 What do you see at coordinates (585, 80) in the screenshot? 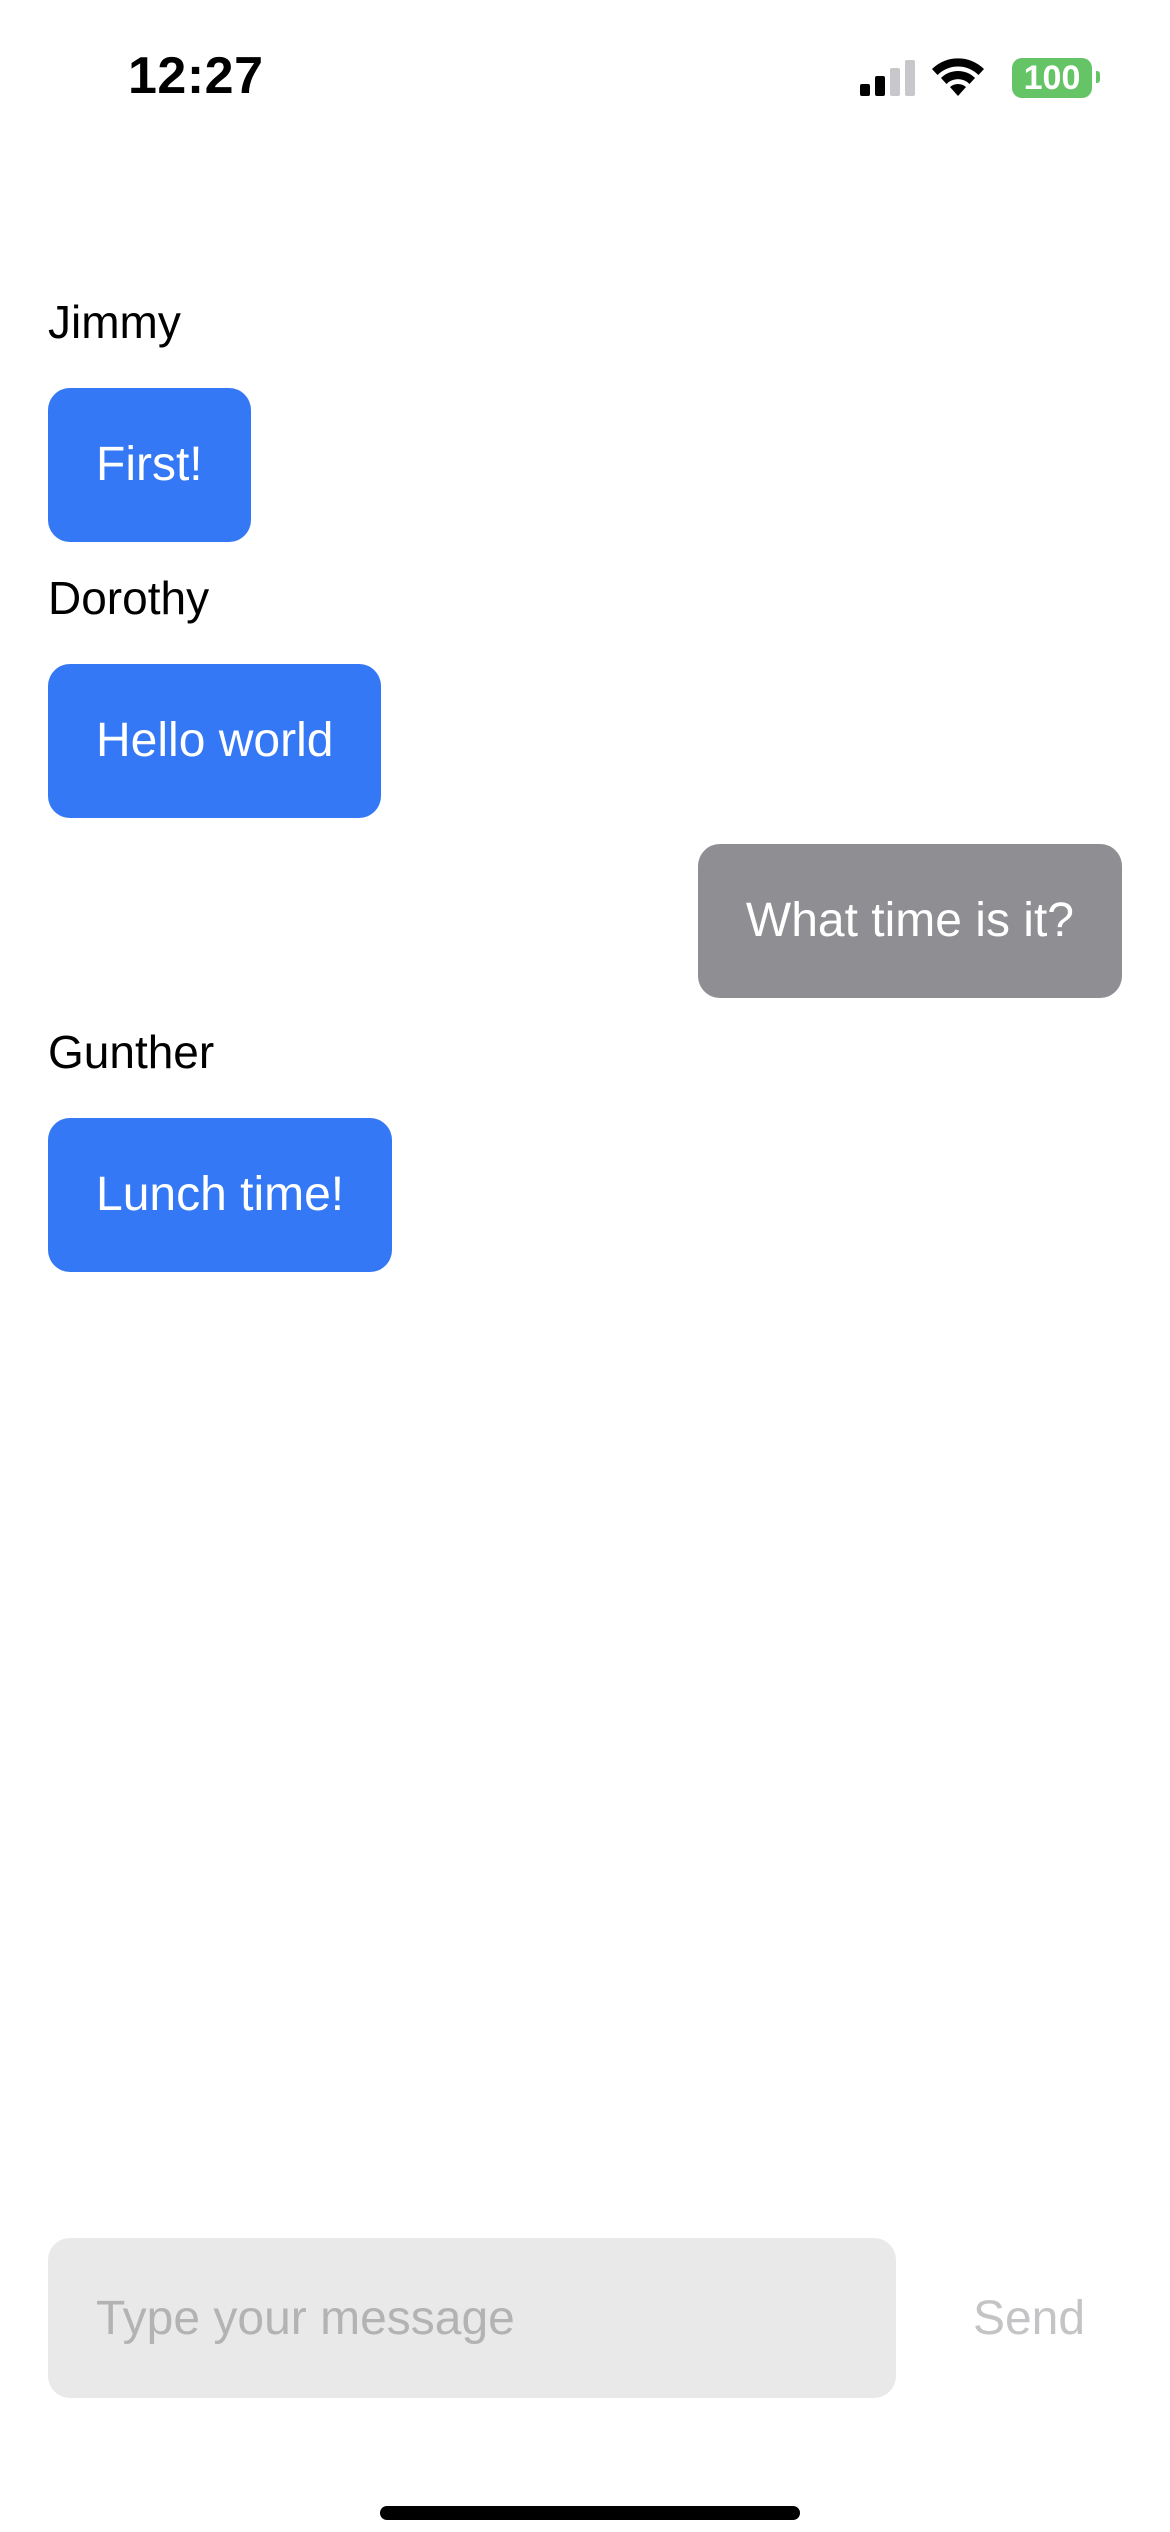
I see `status-bar: 12:27 100` at bounding box center [585, 80].